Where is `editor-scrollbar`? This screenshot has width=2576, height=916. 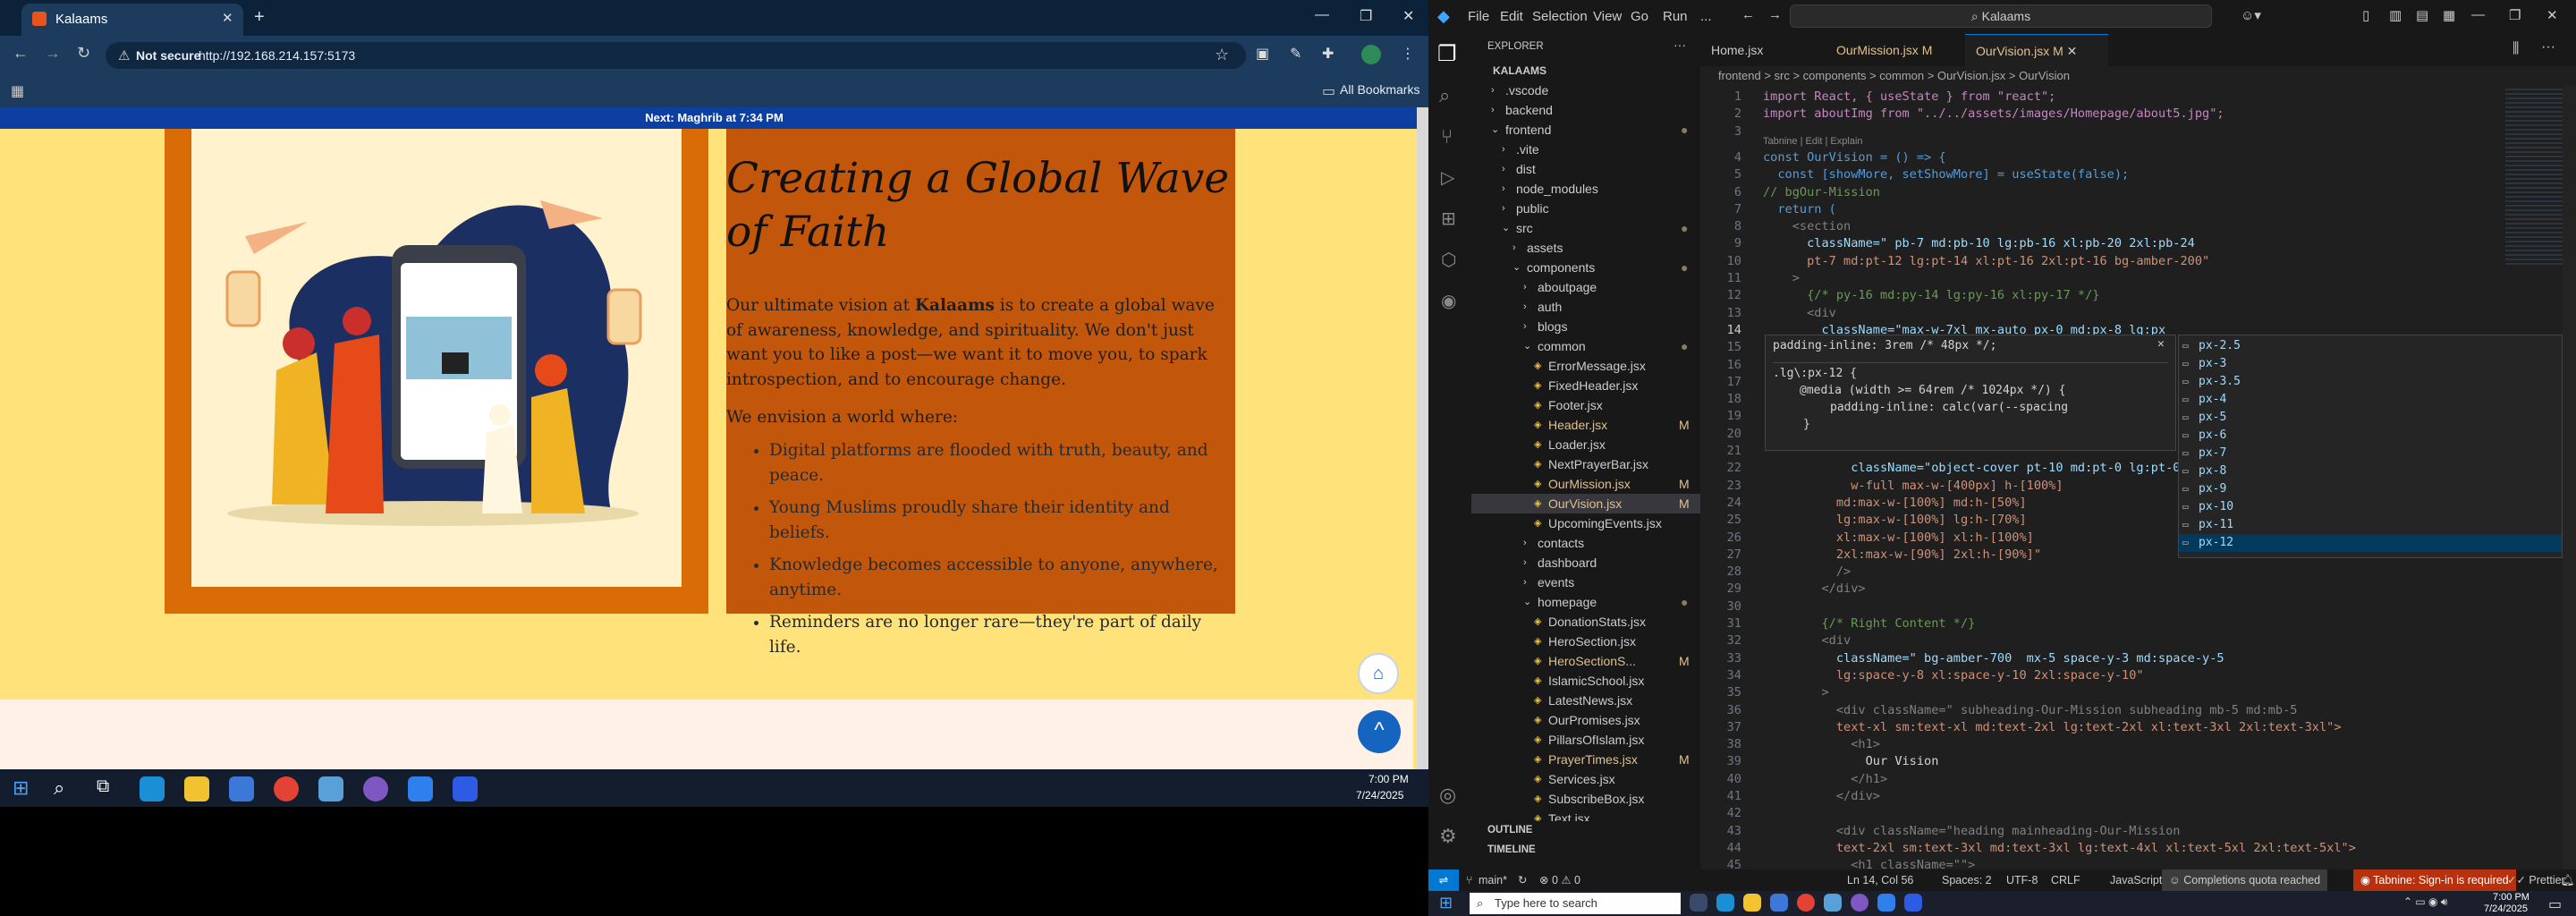 editor-scrollbar is located at coordinates (2569, 477).